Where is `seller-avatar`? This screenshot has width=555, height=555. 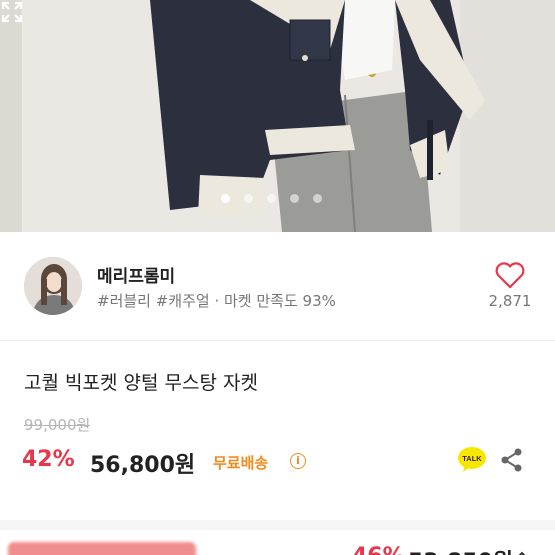
seller-avatar is located at coordinates (53, 286).